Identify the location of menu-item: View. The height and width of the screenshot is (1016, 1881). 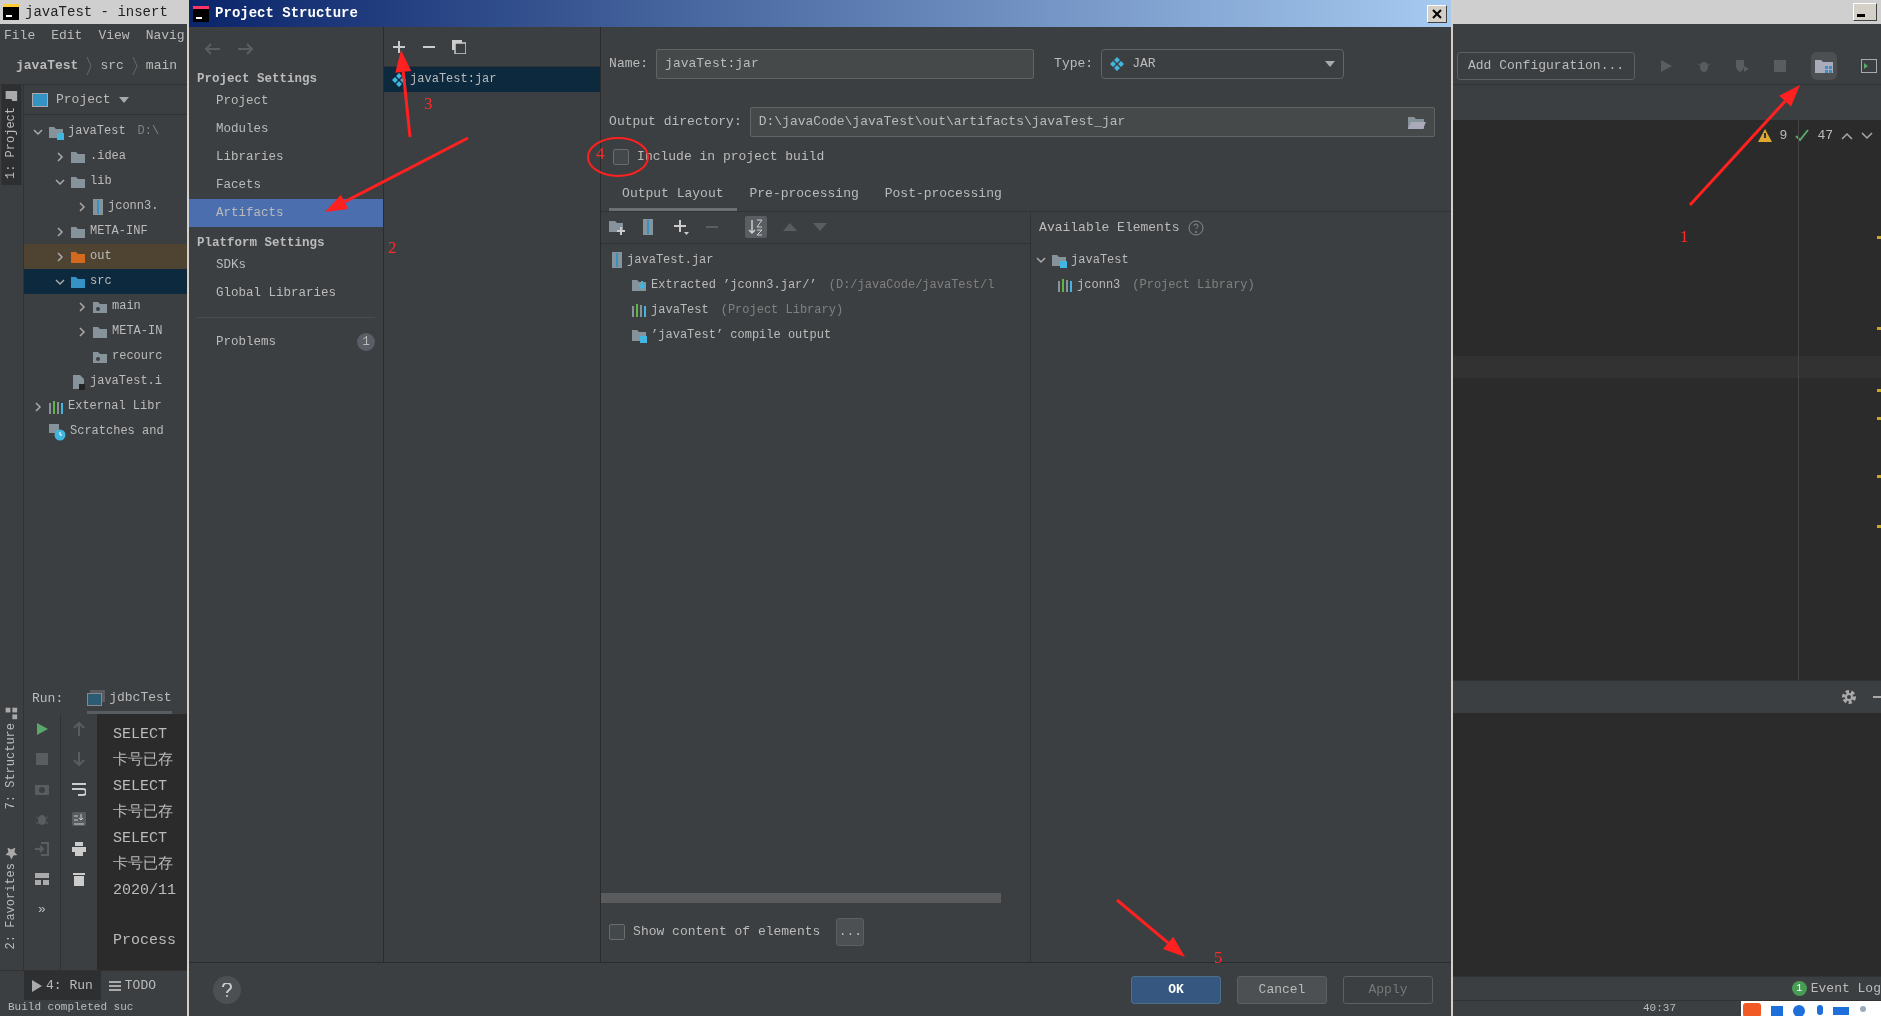
(114, 36).